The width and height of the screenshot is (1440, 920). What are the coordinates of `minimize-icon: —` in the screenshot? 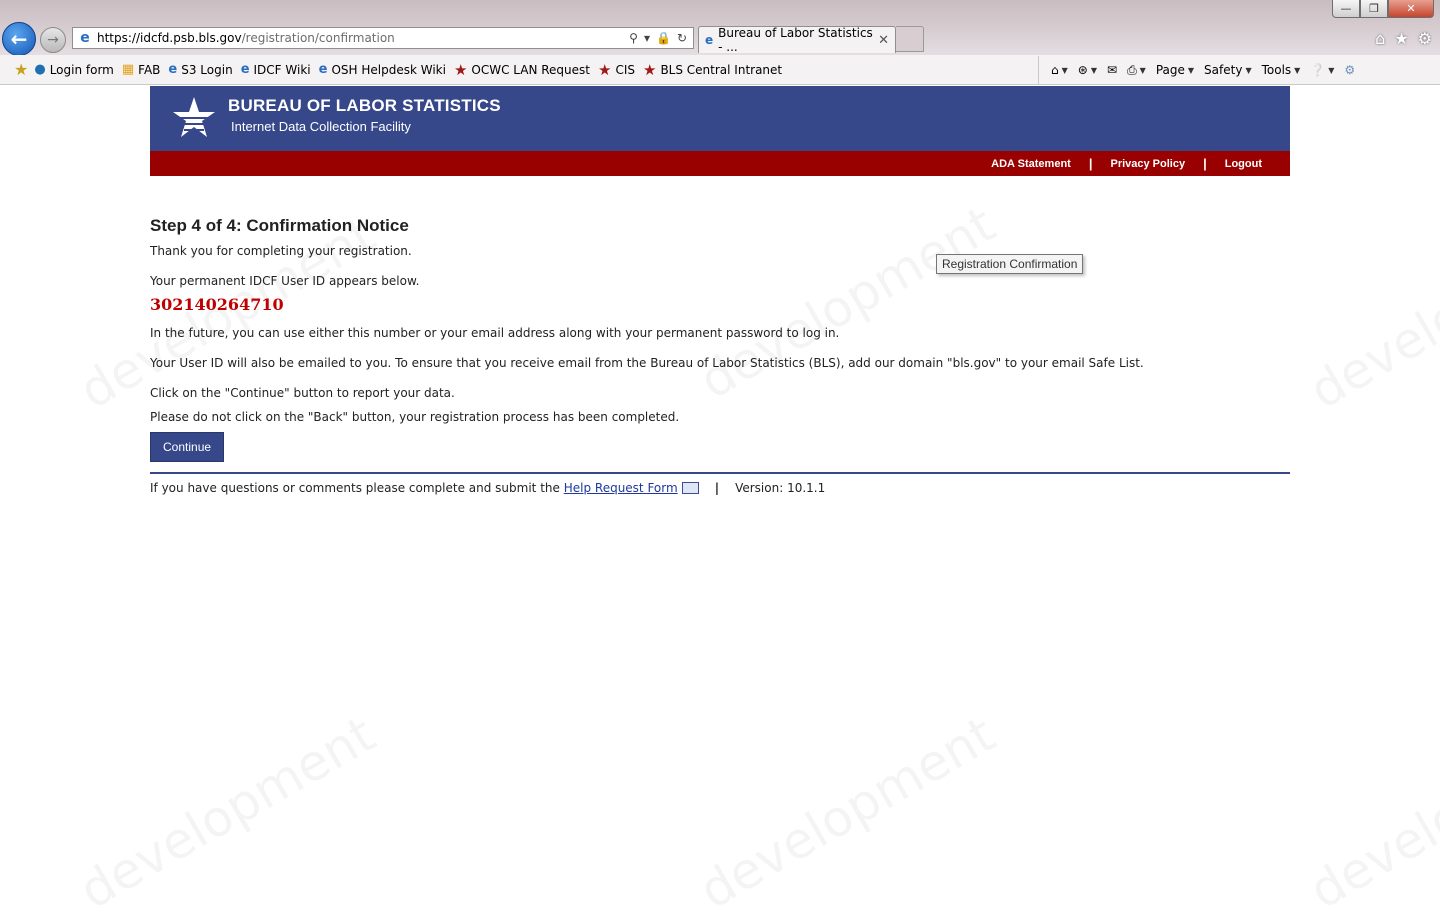 It's located at (1346, 9).